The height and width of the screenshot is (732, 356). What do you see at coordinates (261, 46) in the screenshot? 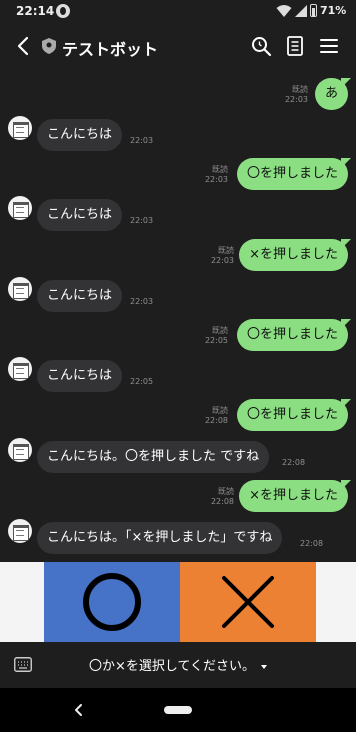
I see `search-icon` at bounding box center [261, 46].